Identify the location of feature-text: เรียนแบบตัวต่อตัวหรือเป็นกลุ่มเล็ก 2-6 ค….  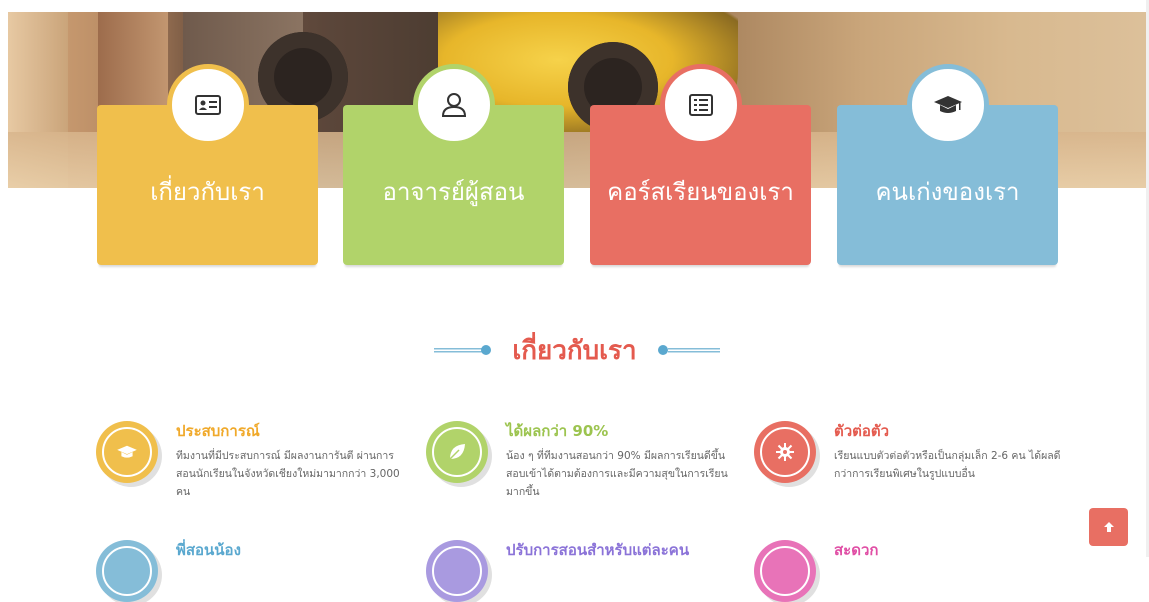
(947, 465).